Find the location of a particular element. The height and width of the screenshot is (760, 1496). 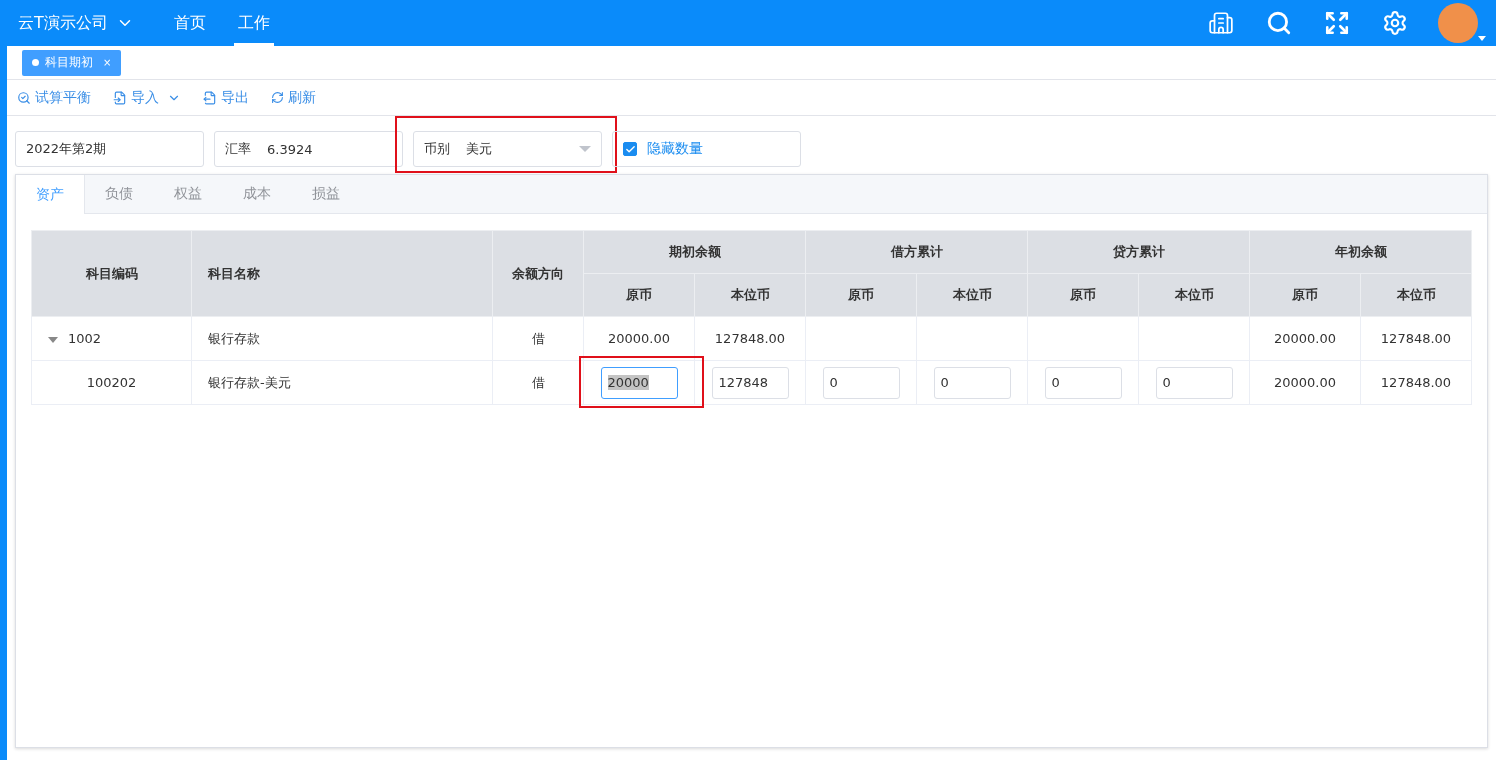

column-header: 科目名称 is located at coordinates (342, 273).